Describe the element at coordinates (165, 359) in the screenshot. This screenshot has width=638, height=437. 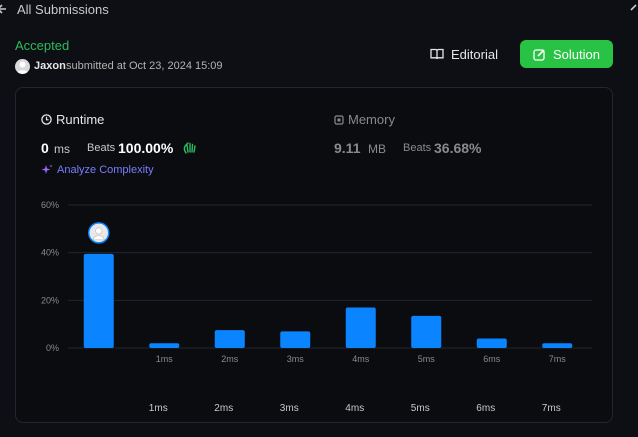
I see `x-tick-label: 1ms` at that location.